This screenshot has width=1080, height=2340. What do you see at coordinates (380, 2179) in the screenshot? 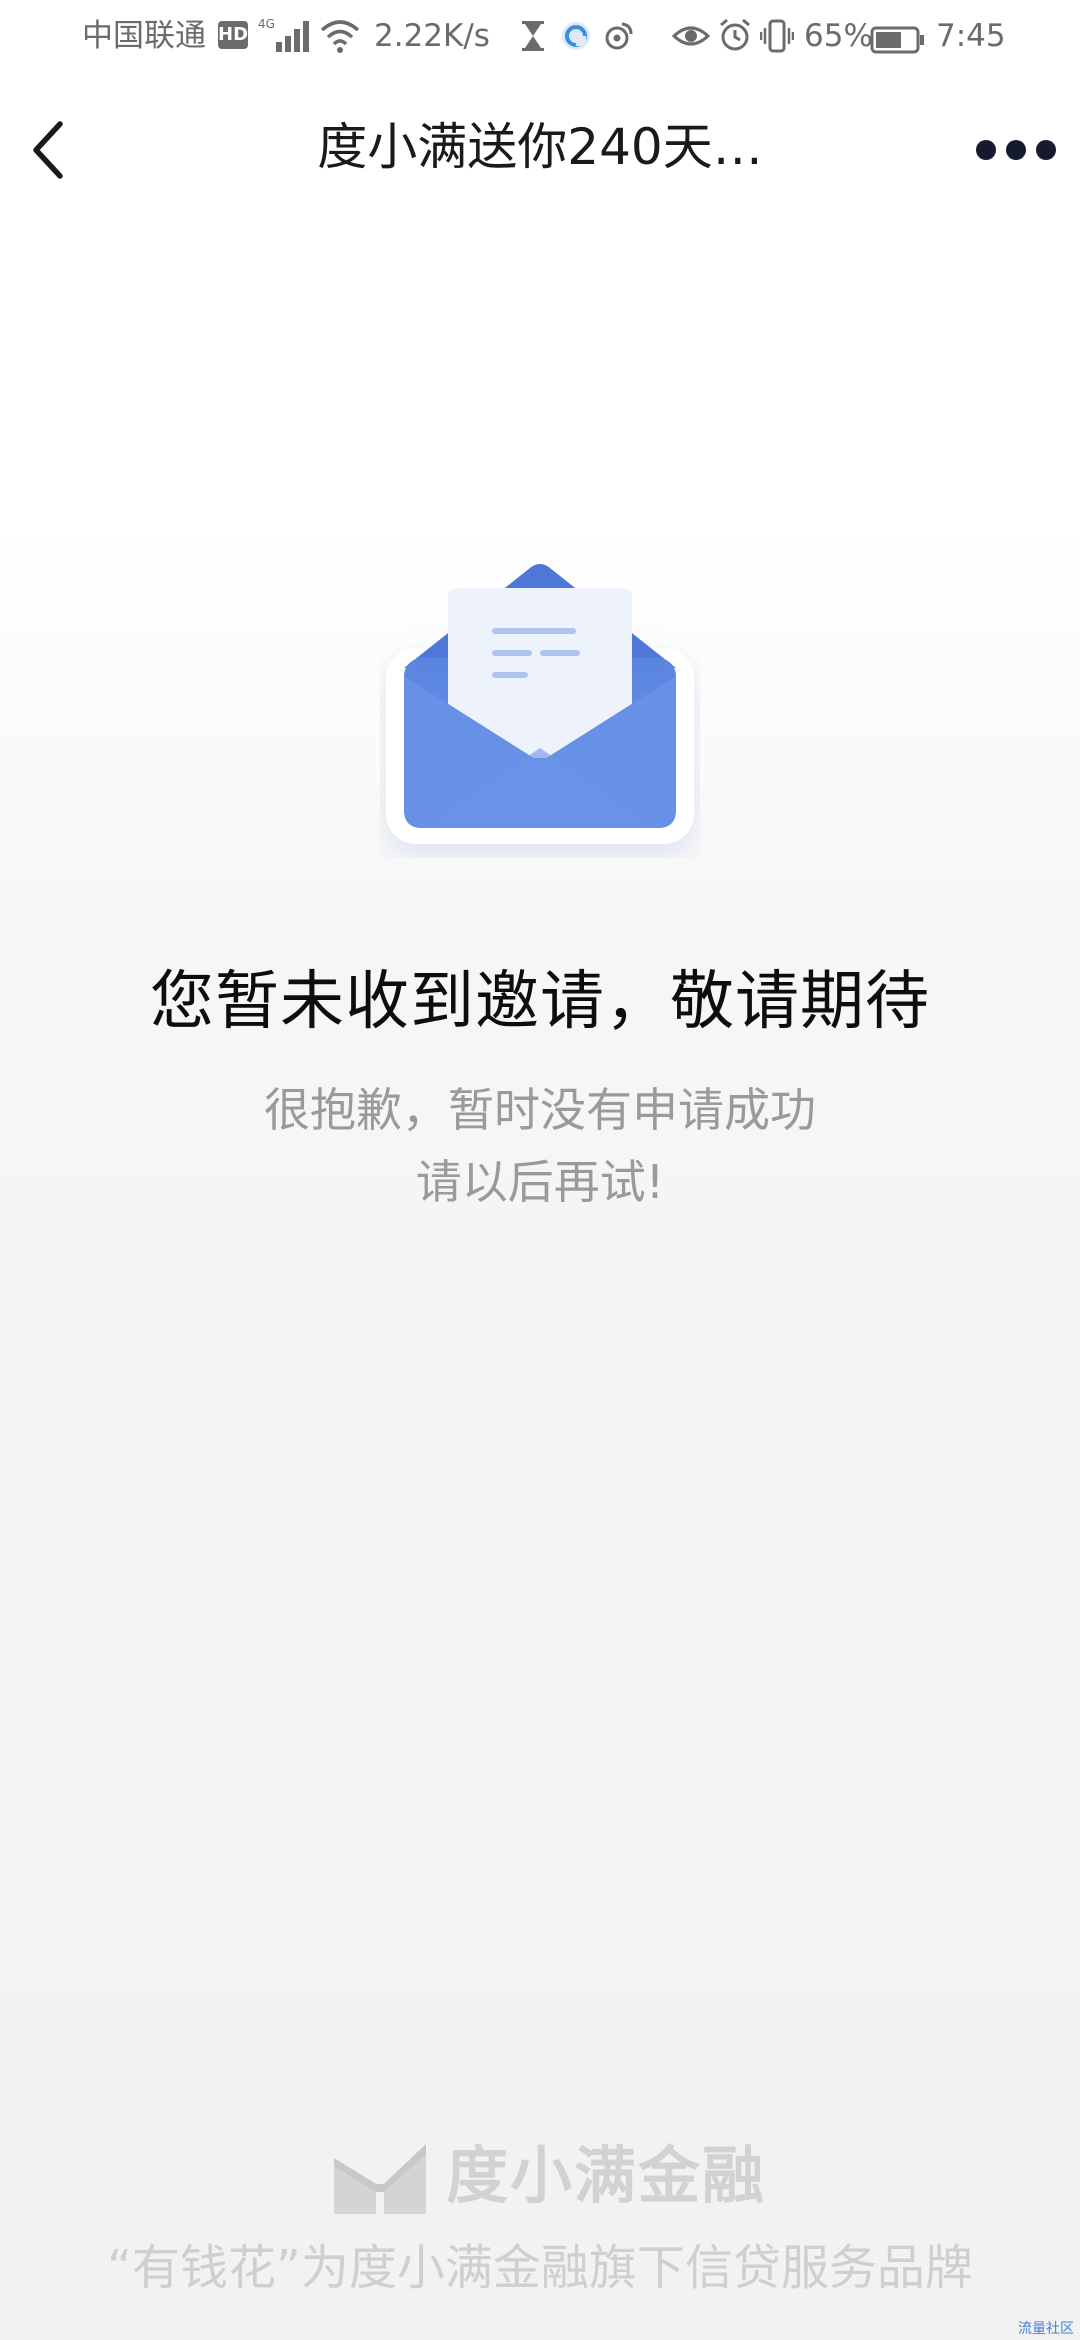
I see `brand-mark-icon` at bounding box center [380, 2179].